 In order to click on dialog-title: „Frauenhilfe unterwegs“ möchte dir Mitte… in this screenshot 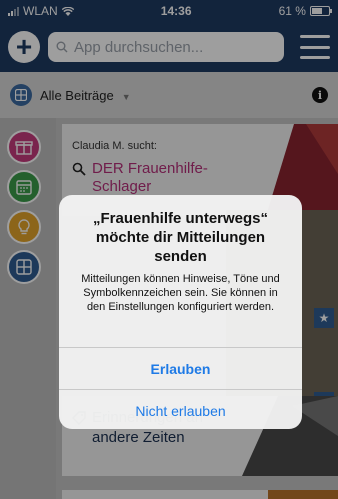, I will do `click(180, 237)`.